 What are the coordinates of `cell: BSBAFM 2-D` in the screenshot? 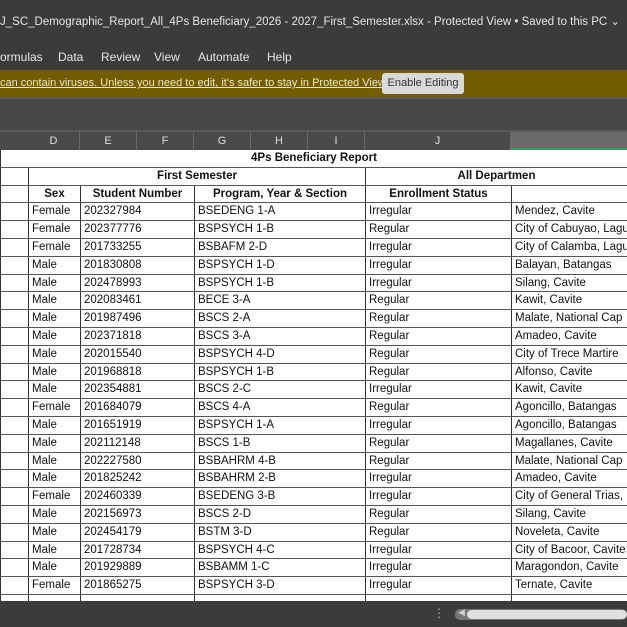 It's located at (279, 247).